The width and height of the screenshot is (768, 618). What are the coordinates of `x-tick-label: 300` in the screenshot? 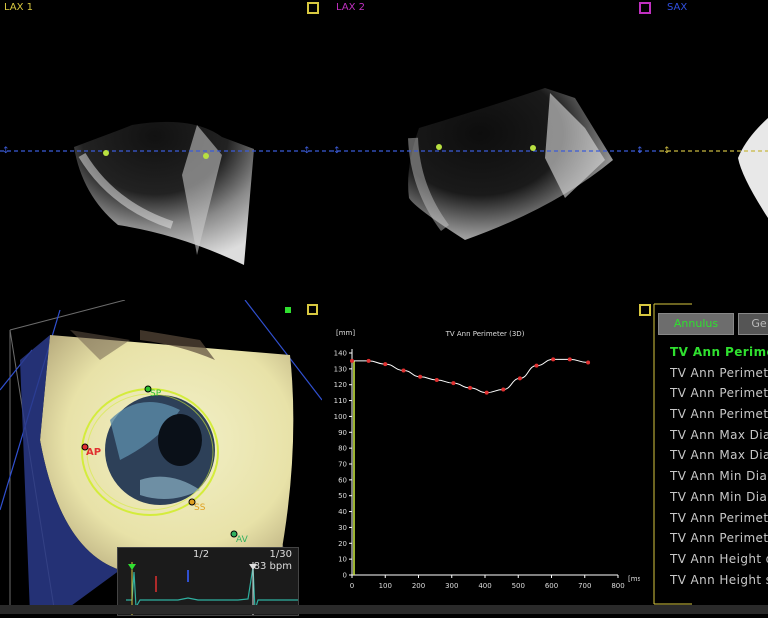 It's located at (451, 586).